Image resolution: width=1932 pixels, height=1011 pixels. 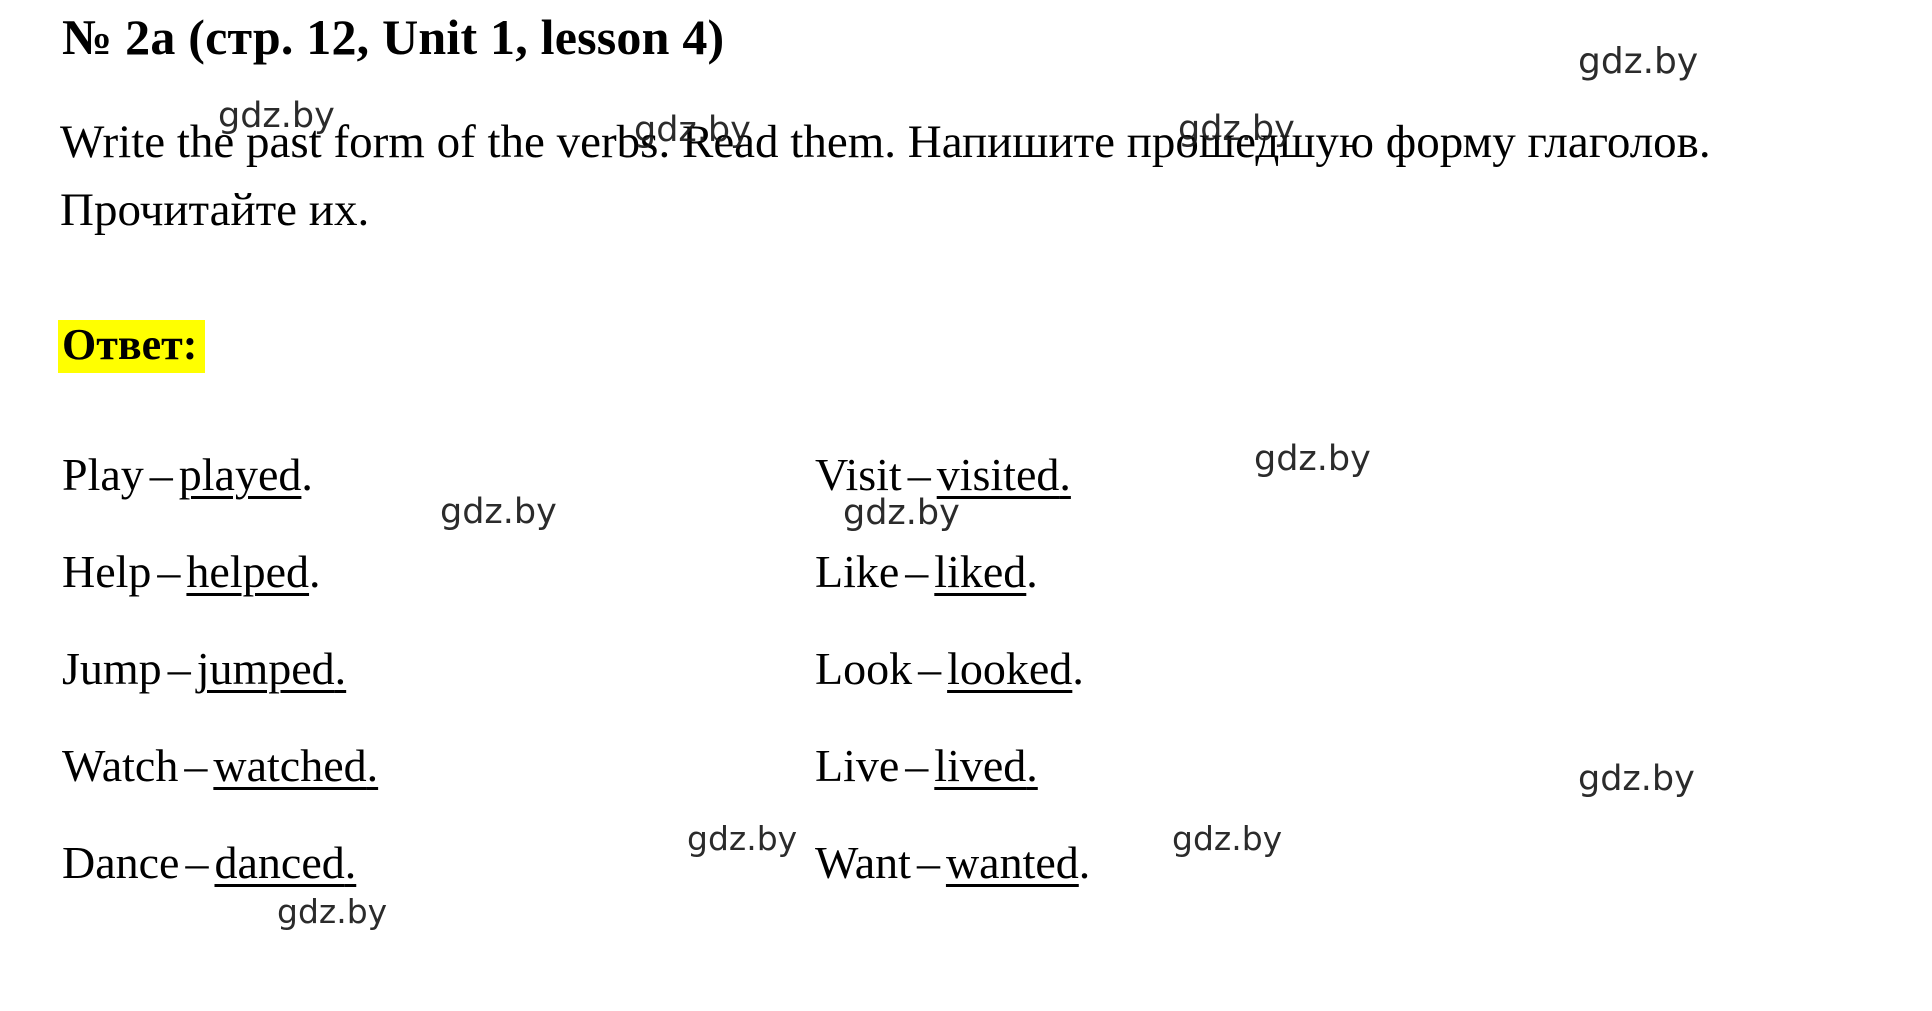 What do you see at coordinates (285, 862) in the screenshot?
I see `verb-past-form: danced.` at bounding box center [285, 862].